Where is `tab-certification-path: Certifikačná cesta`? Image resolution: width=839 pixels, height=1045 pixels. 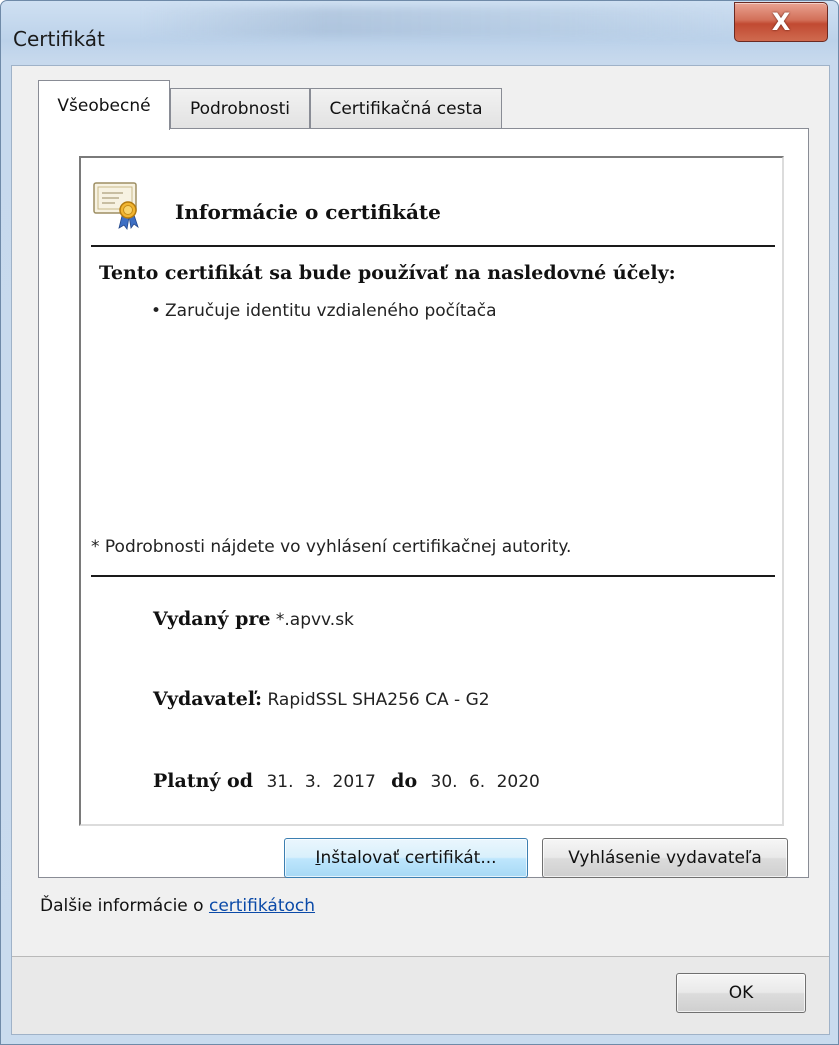
tab-certification-path: Certifikačná cesta is located at coordinates (406, 108).